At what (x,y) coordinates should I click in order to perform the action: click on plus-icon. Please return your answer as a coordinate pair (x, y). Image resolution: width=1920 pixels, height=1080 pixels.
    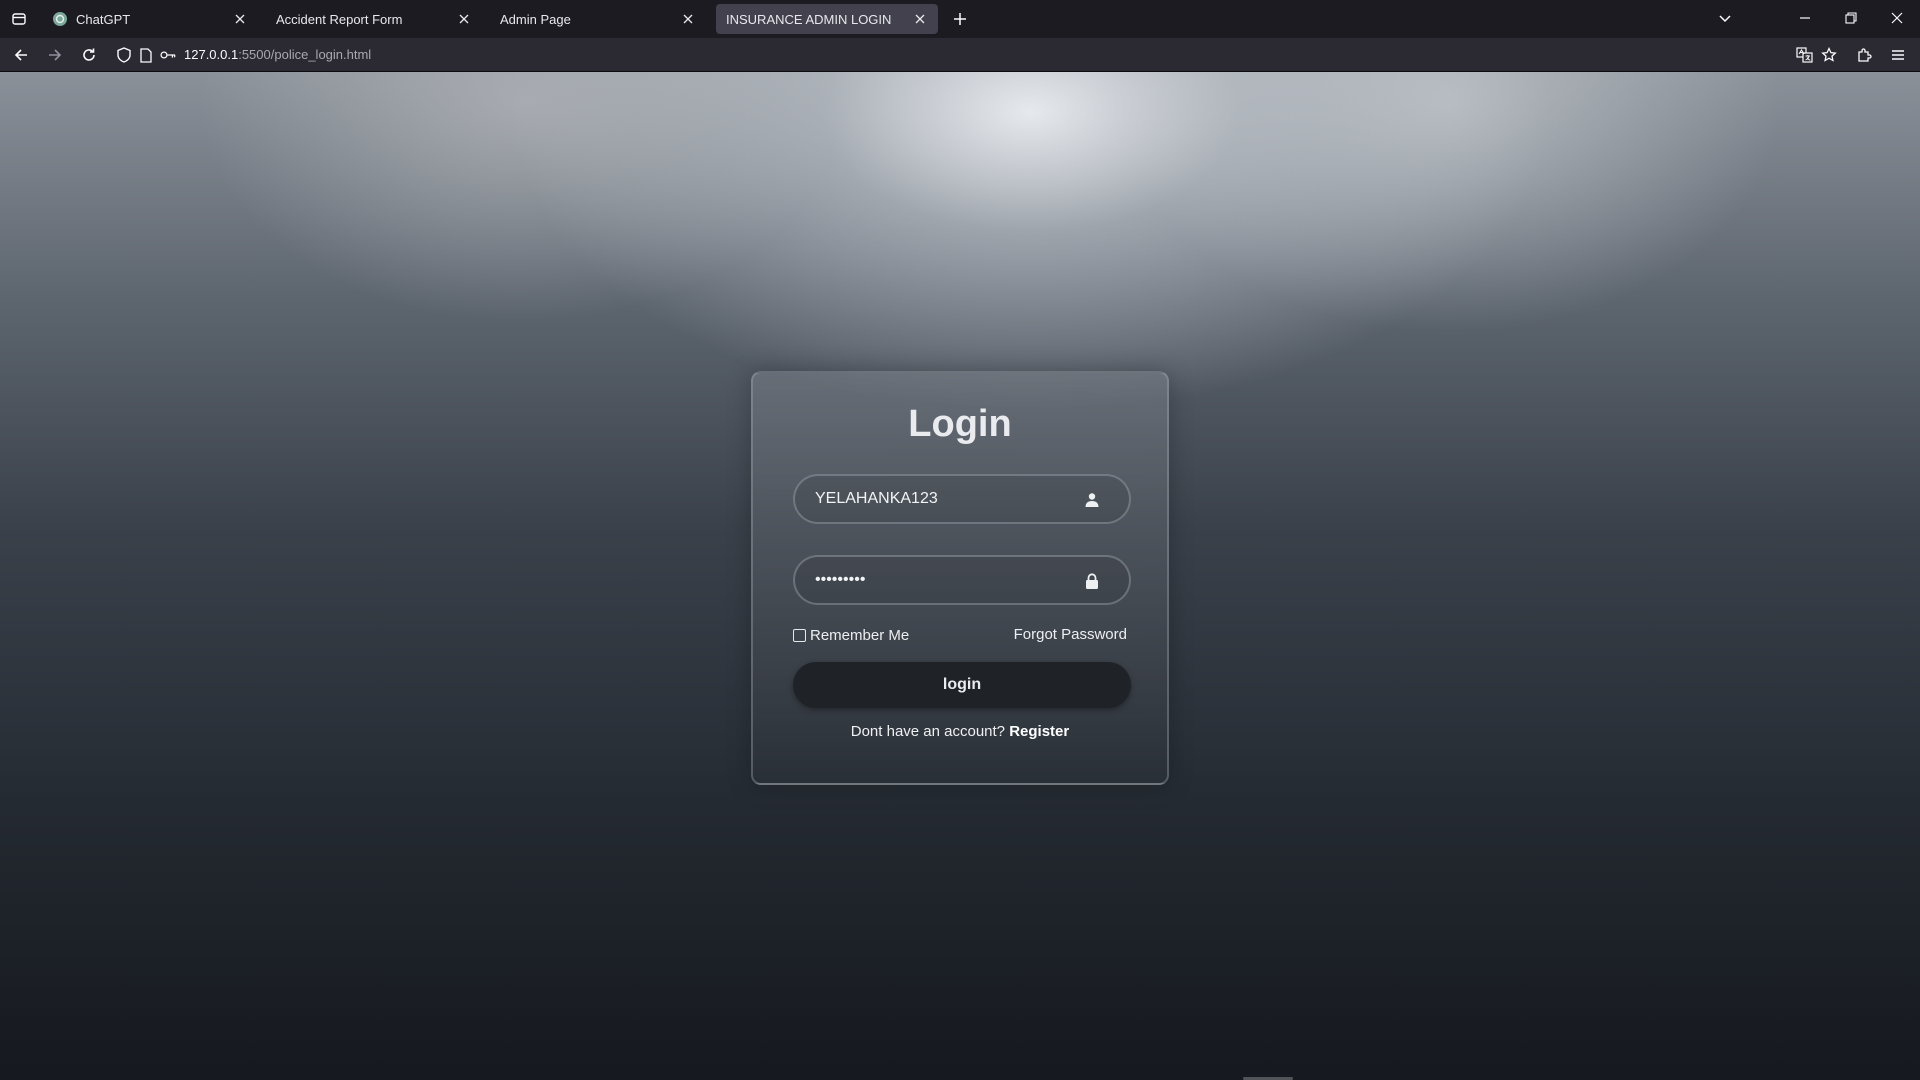
    Looking at the image, I should click on (960, 19).